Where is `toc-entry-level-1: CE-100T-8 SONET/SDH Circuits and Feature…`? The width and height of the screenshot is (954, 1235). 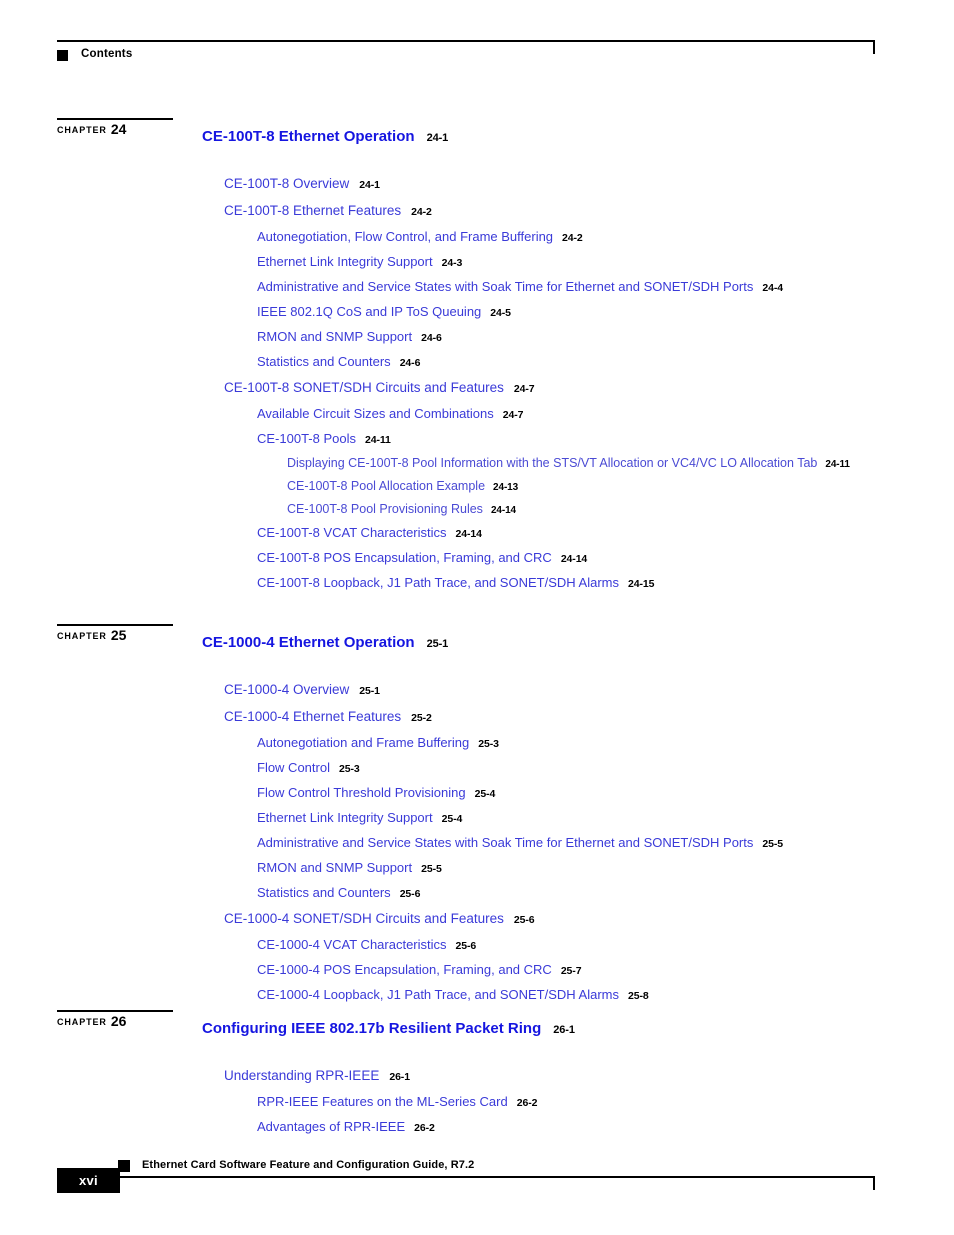
toc-entry-level-1: CE-100T-8 SONET/SDH Circuits and Feature… is located at coordinates (477, 388).